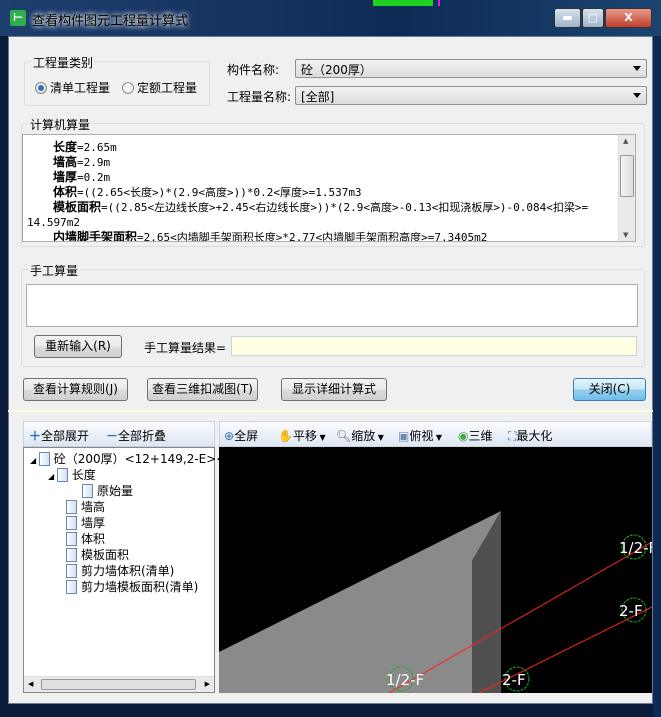 This screenshot has width=661, height=717. Describe the element at coordinates (332, 305) in the screenshot. I see `manual-calc-input` at that location.